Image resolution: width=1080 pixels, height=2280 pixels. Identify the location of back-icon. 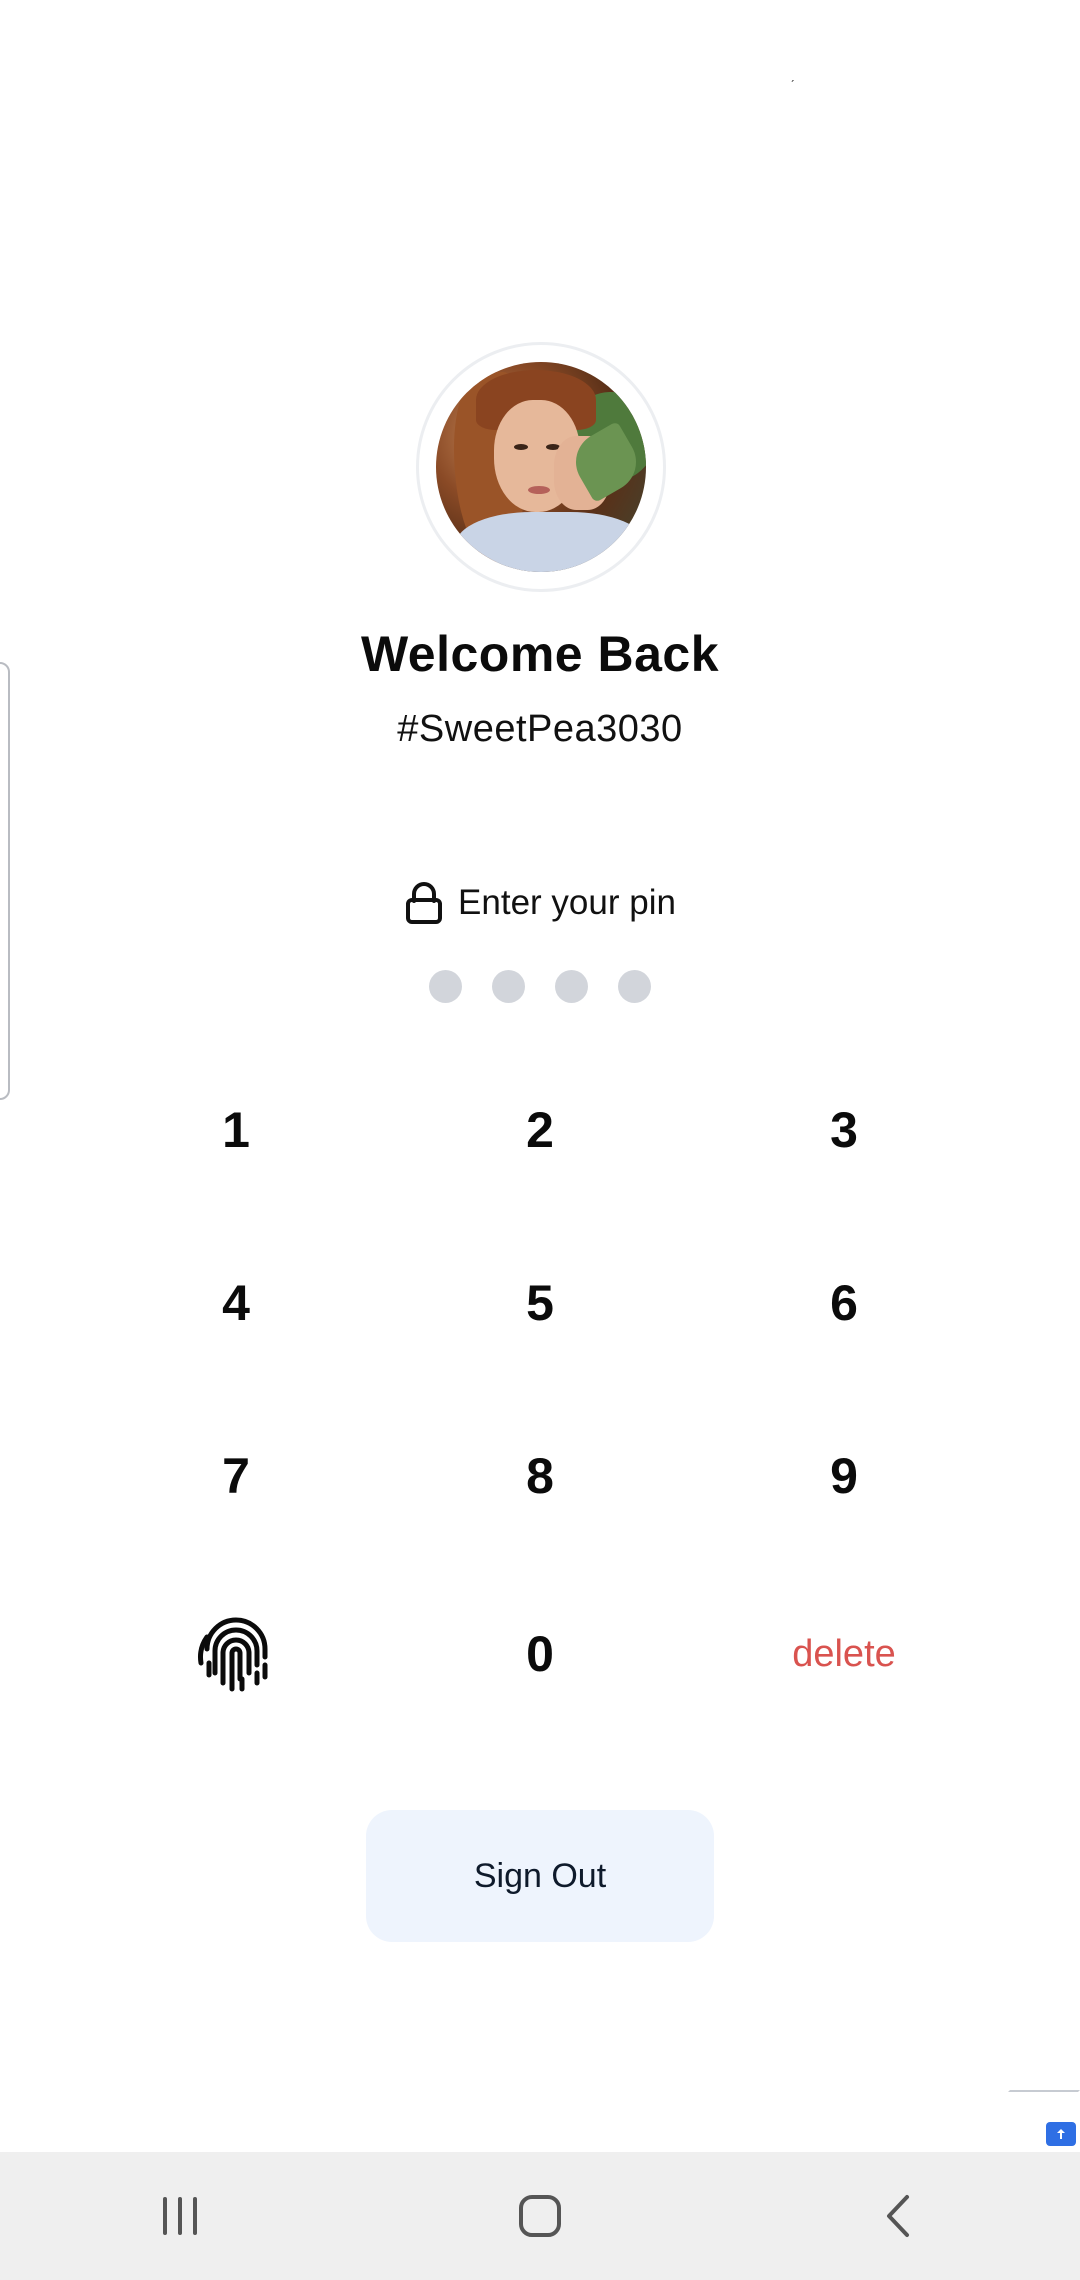
(898, 2216).